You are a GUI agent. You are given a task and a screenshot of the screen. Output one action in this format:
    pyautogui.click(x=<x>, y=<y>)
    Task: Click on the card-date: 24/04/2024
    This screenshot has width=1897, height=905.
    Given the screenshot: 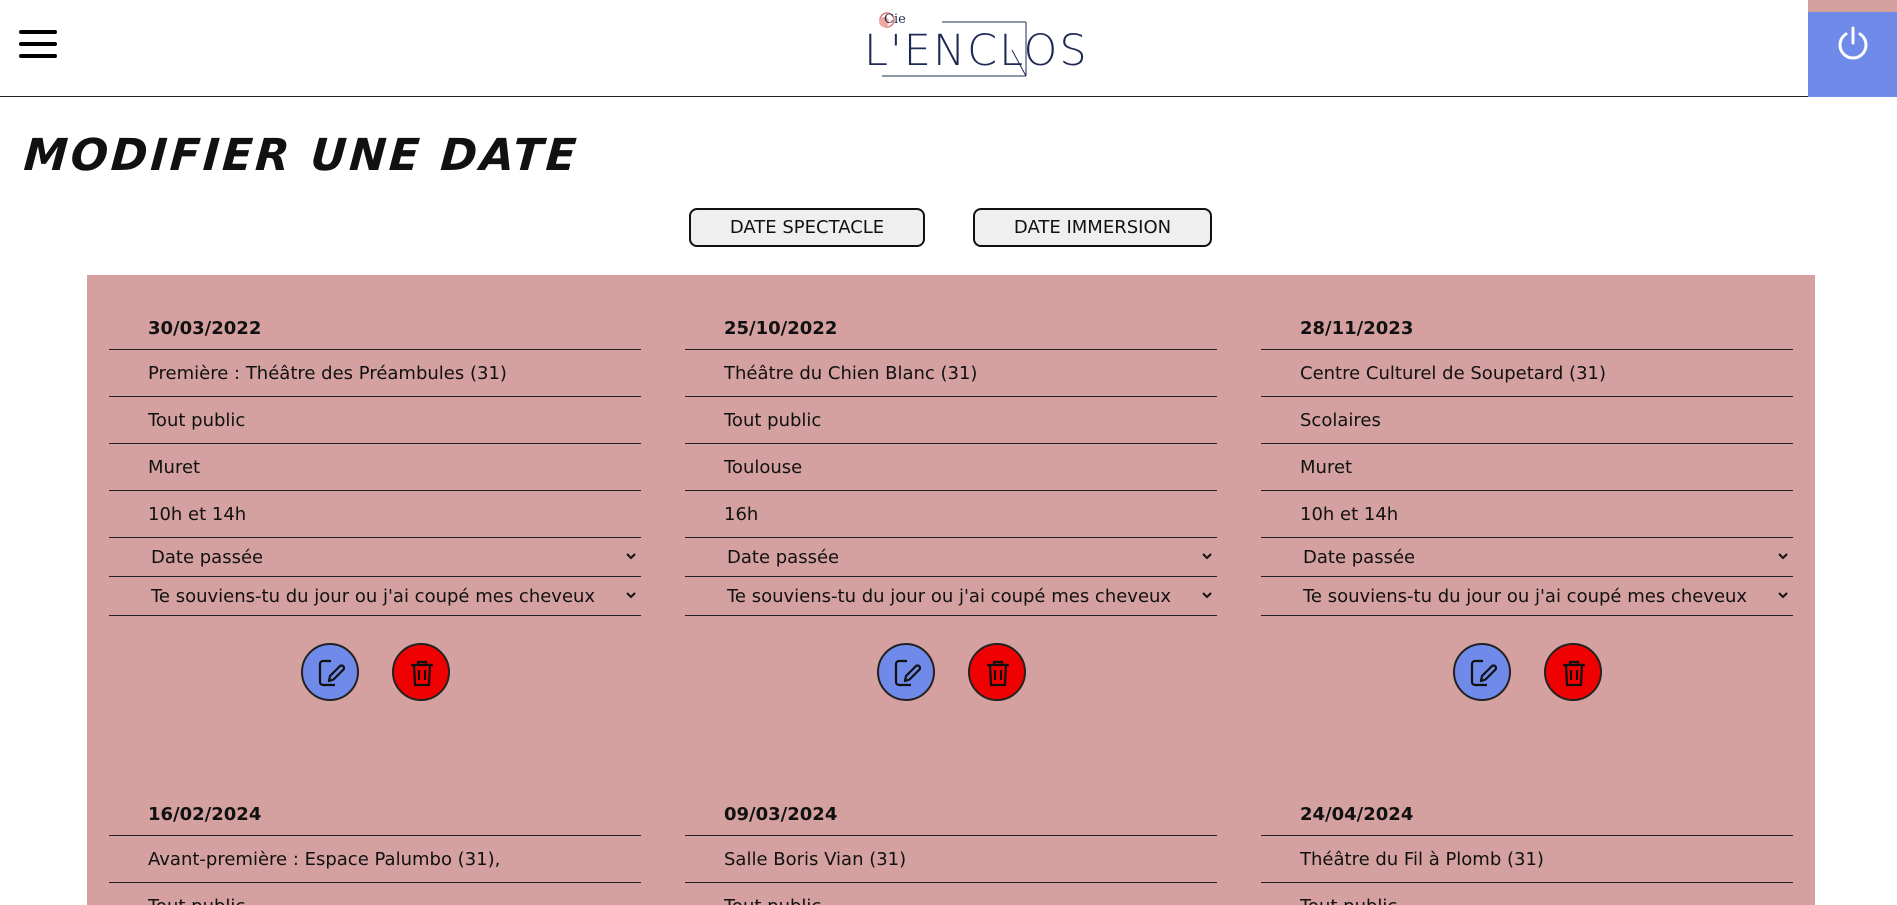 What is the action you would take?
    pyautogui.click(x=1527, y=798)
    